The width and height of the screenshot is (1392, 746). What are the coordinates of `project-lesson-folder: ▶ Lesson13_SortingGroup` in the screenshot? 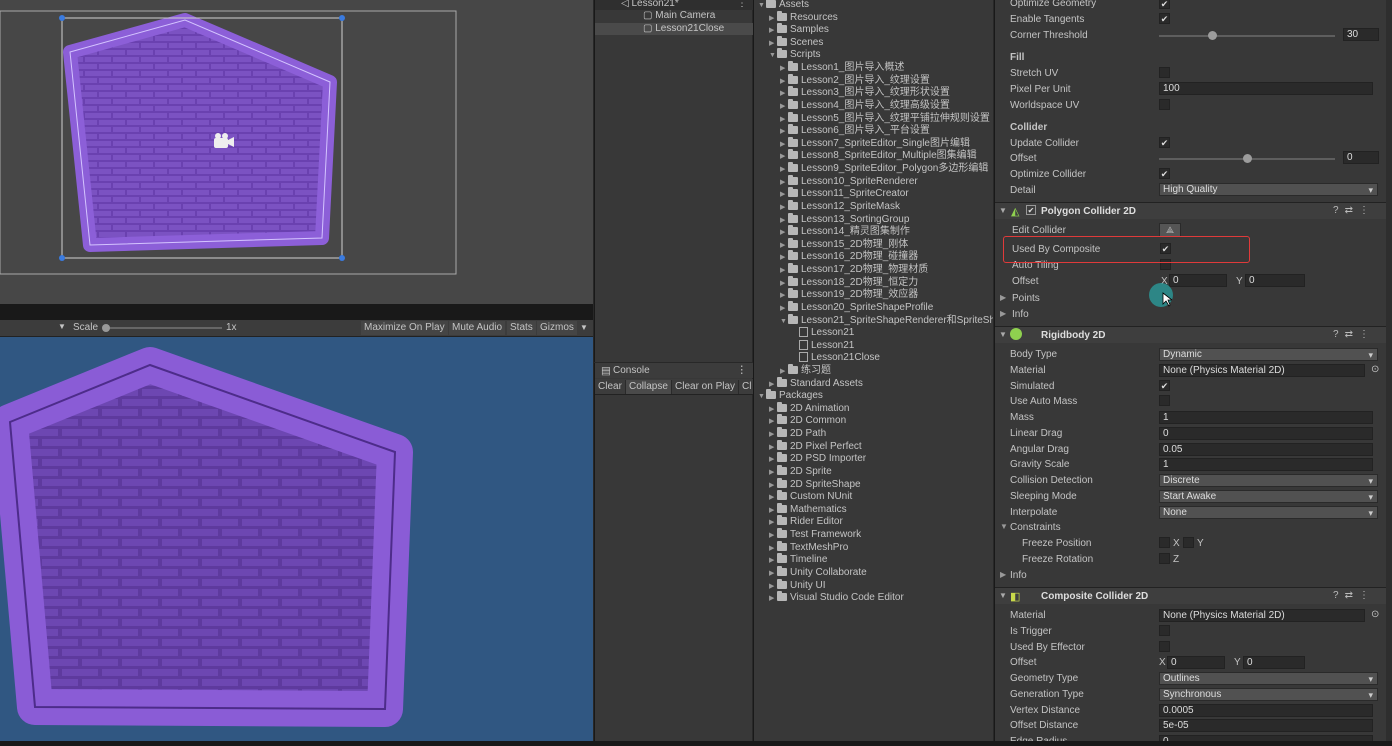 It's located at (844, 219).